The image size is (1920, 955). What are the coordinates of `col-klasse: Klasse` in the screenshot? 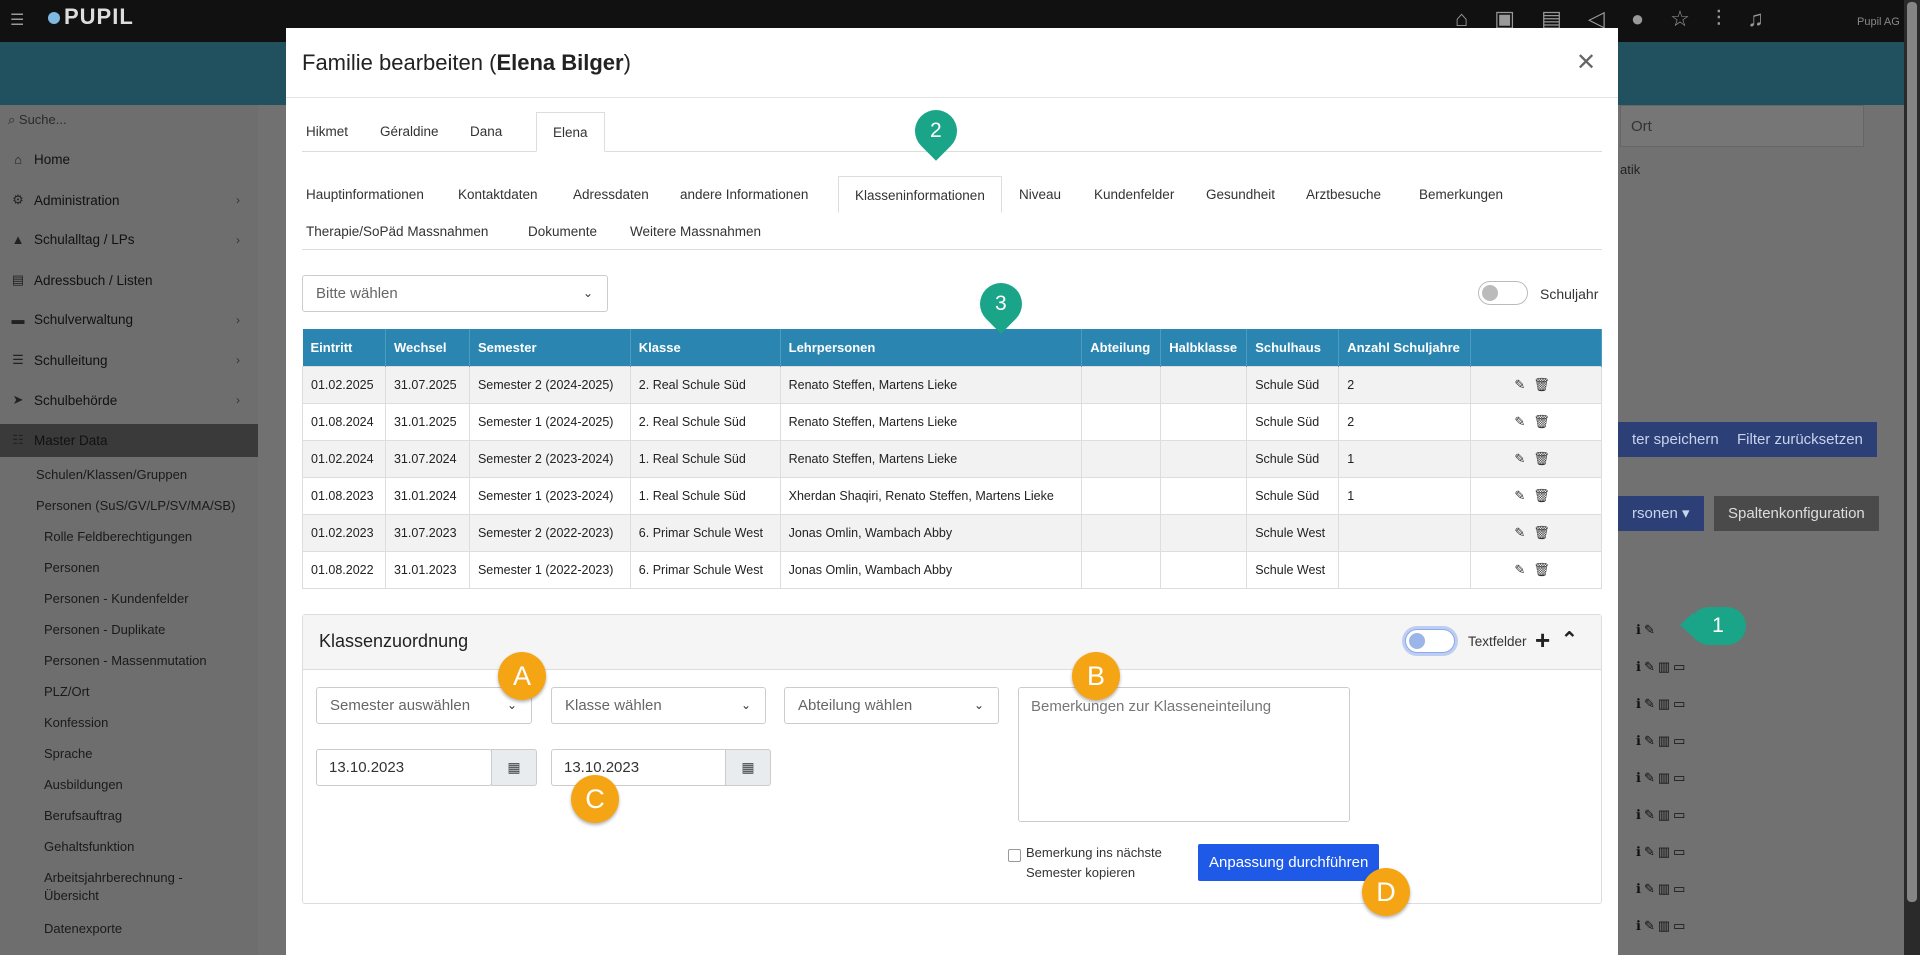 It's located at (705, 347).